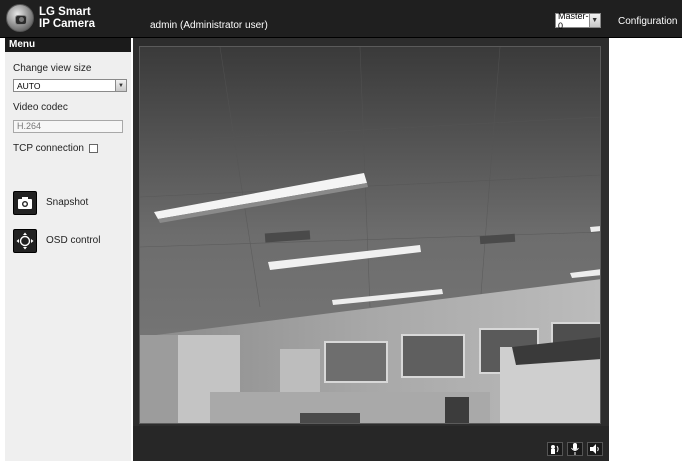 The width and height of the screenshot is (682, 461). What do you see at coordinates (68, 126) in the screenshot?
I see `codec-field: H.264` at bounding box center [68, 126].